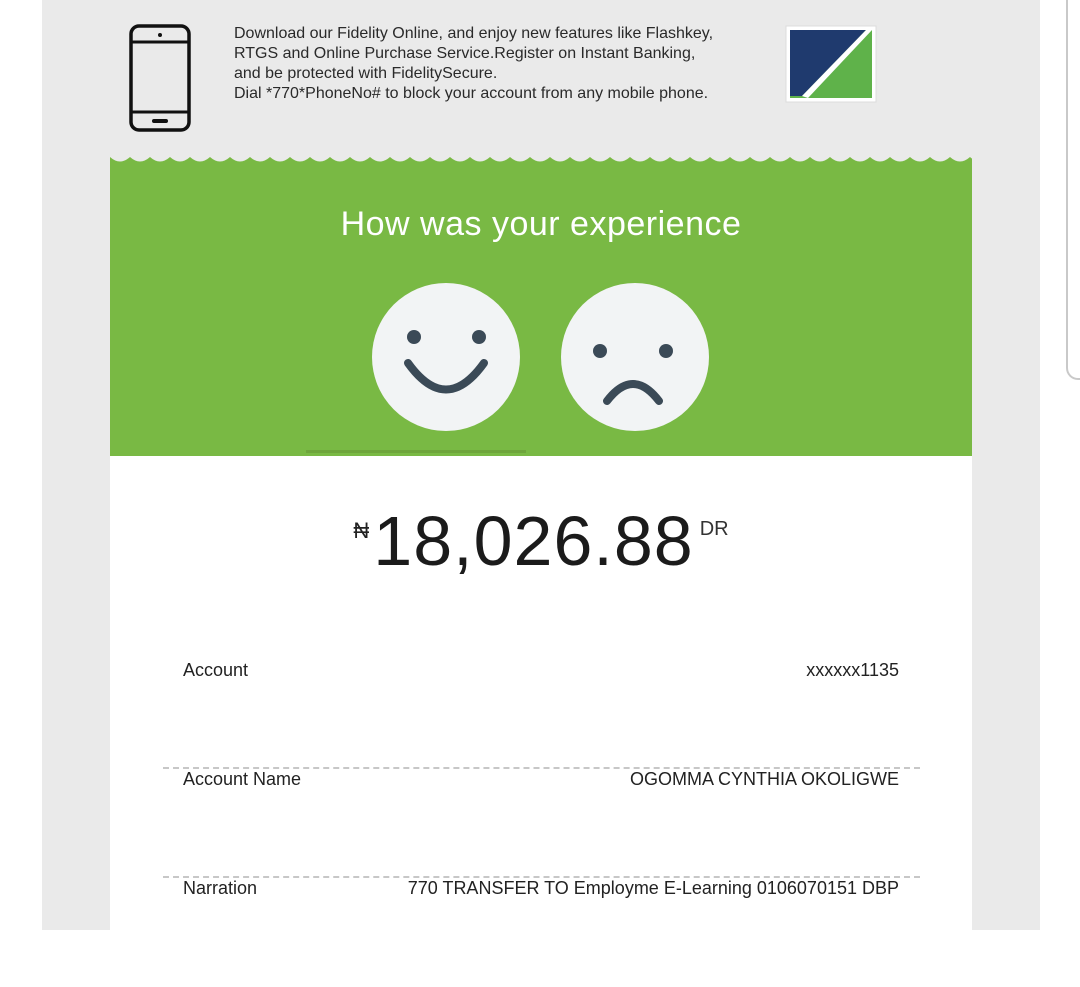 This screenshot has width=1080, height=987. I want to click on mobile-phone-icon, so click(160, 78).